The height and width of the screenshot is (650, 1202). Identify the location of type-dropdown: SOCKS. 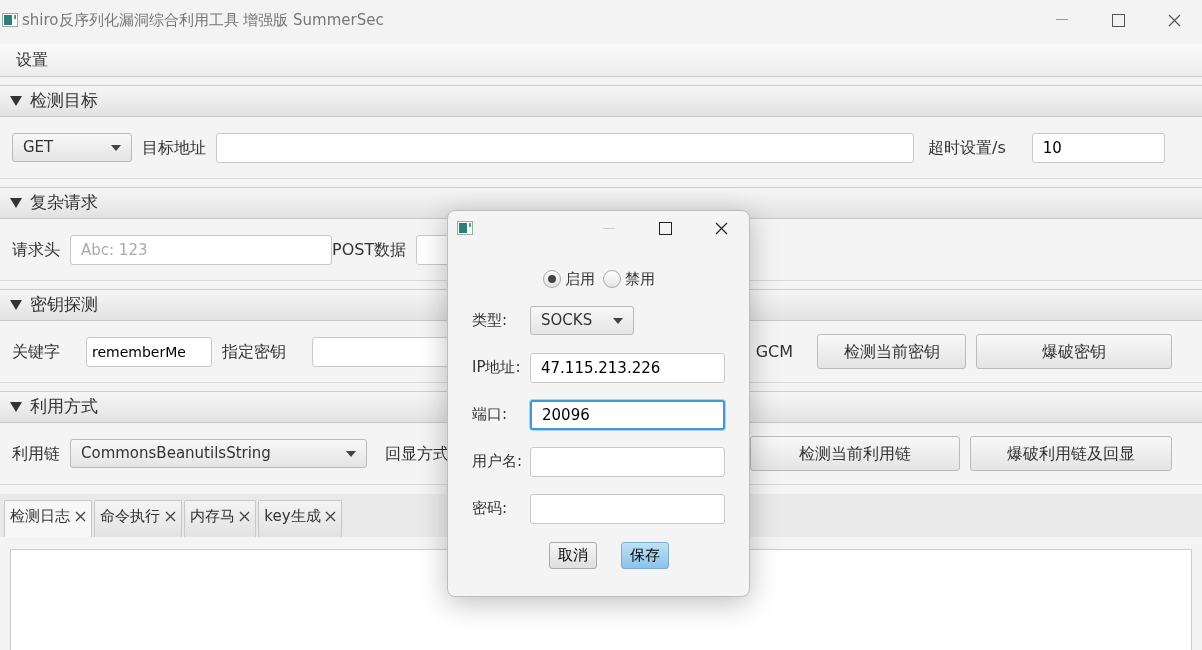
(582, 320).